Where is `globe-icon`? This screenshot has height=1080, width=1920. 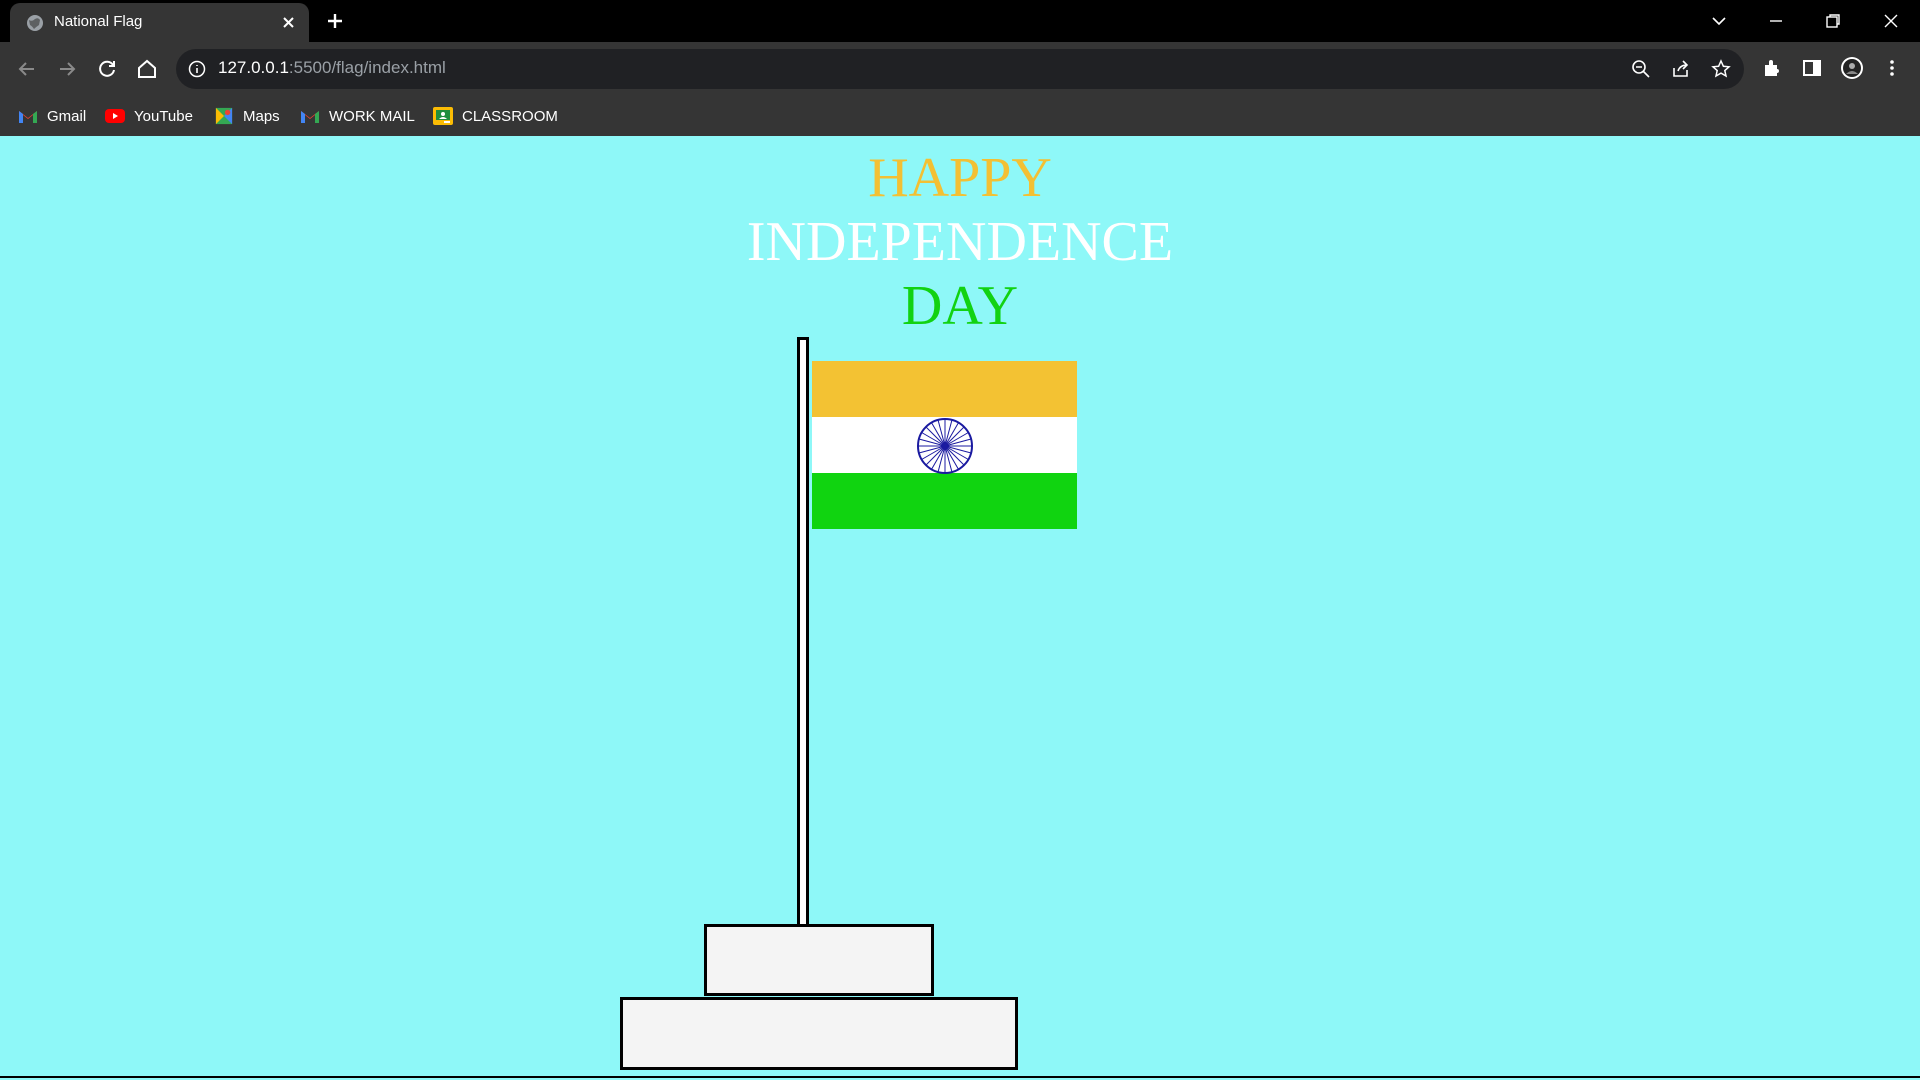 globe-icon is located at coordinates (35, 23).